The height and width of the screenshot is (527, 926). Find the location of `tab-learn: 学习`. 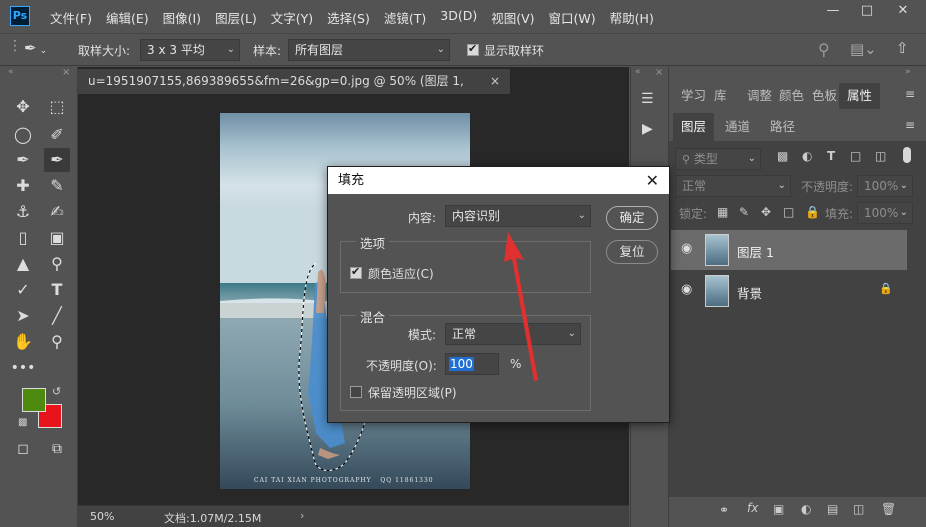

tab-learn: 学习 is located at coordinates (693, 96).